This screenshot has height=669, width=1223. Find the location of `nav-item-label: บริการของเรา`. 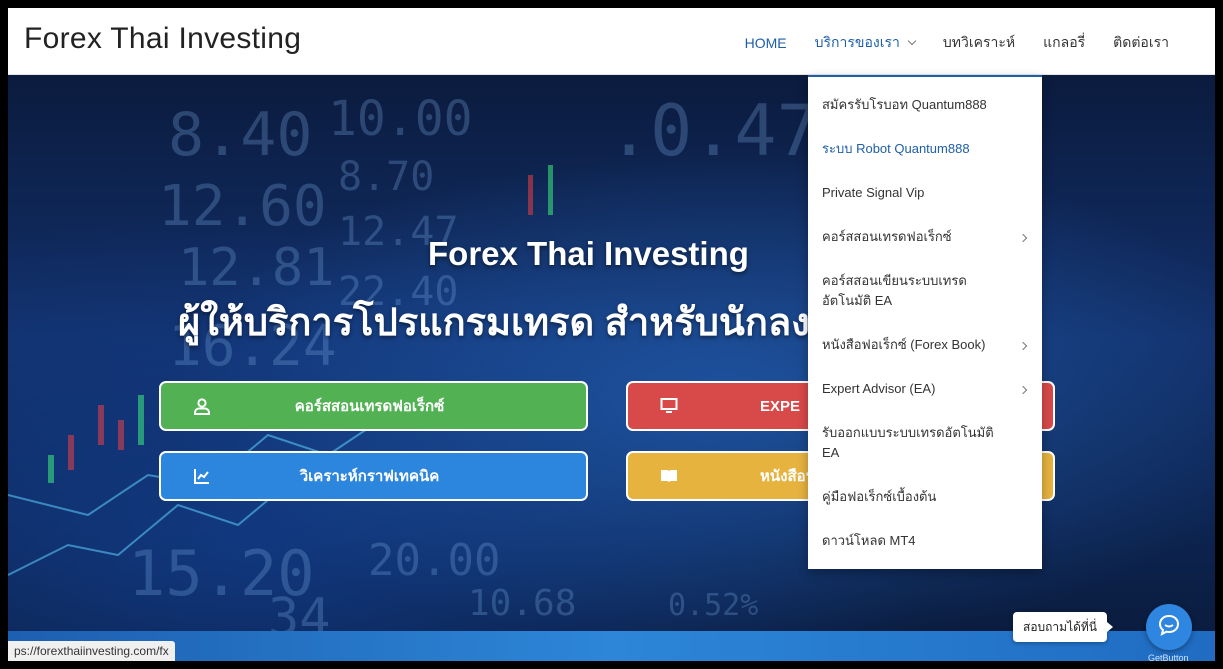

nav-item-label: บริการของเรา is located at coordinates (857, 42).